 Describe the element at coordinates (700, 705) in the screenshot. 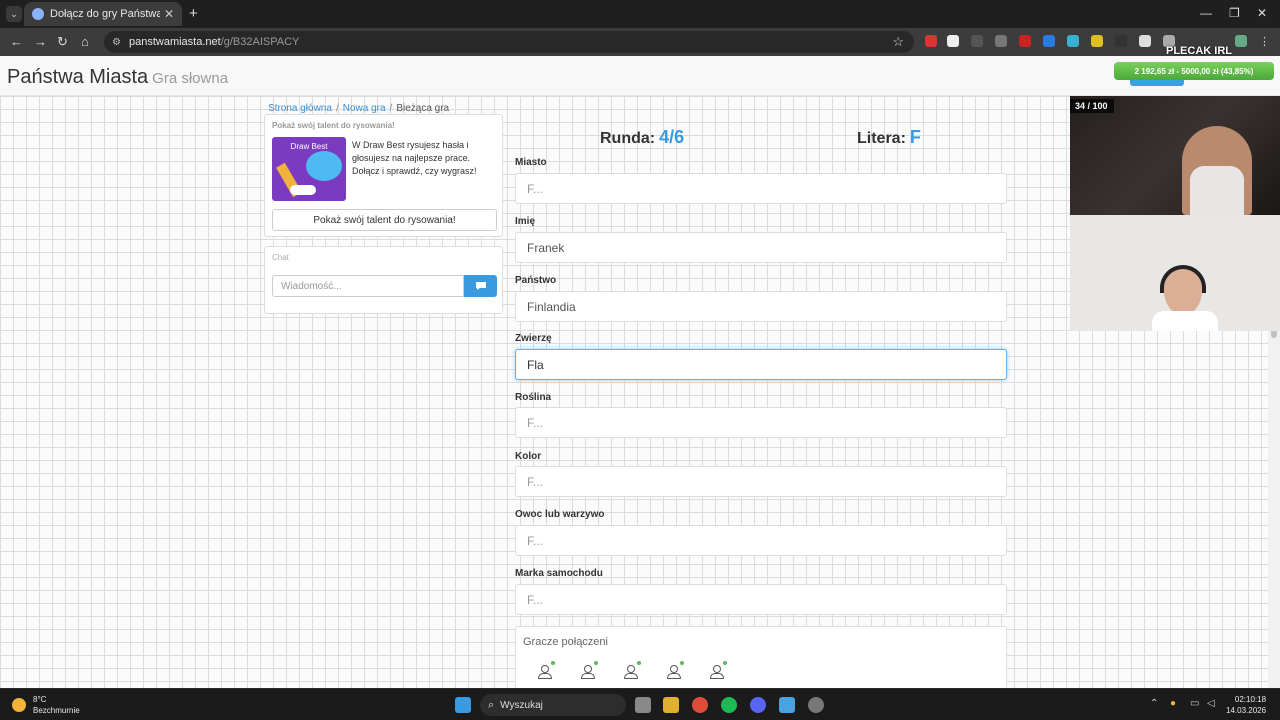

I see `chrome-icon` at that location.